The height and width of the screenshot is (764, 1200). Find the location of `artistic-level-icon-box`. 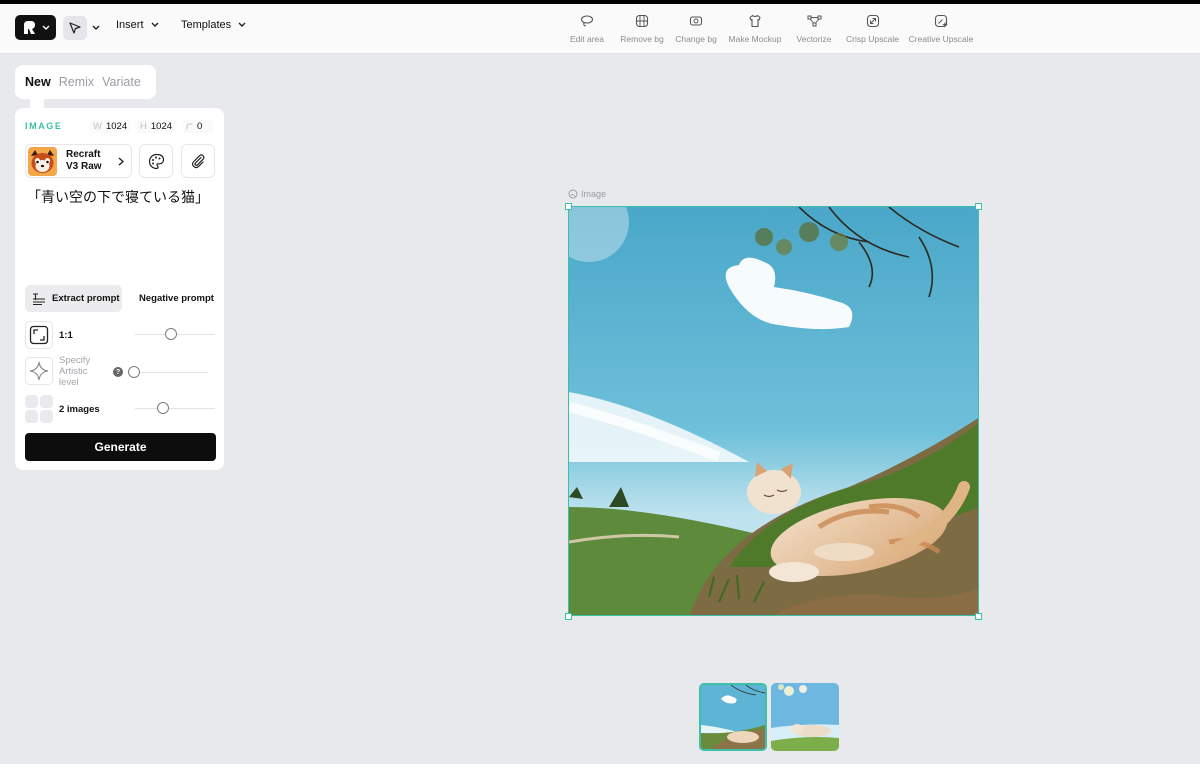

artistic-level-icon-box is located at coordinates (39, 371).